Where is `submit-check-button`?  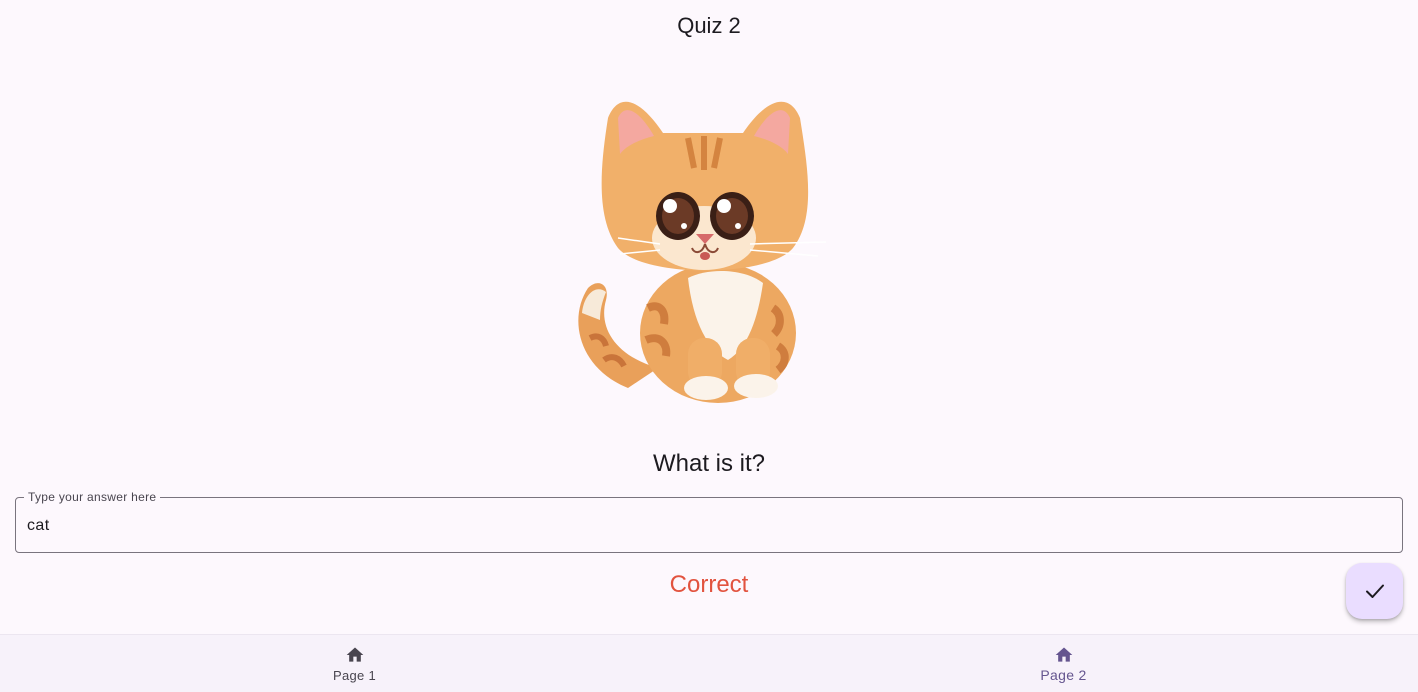 submit-check-button is located at coordinates (1374, 591).